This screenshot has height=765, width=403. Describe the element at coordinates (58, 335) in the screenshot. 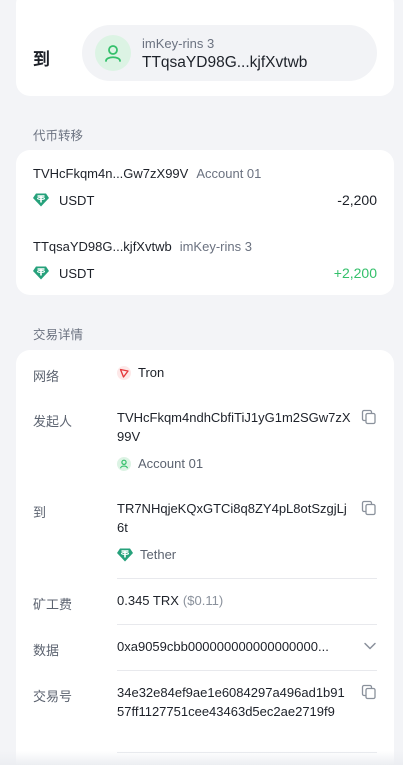

I see `tx-details-title: 交易详情` at that location.